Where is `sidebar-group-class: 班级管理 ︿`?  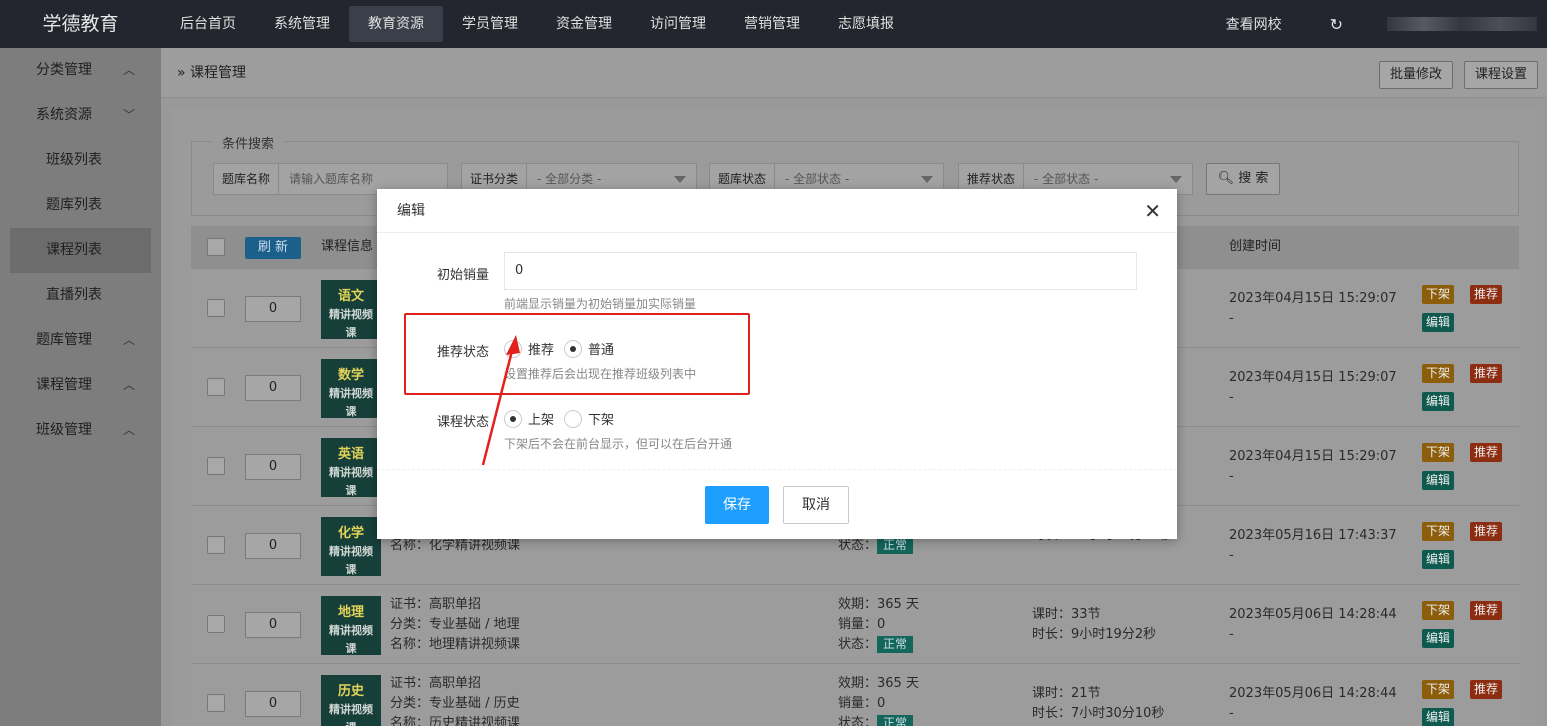
sidebar-group-class: 班级管理 ︿ is located at coordinates (80, 430).